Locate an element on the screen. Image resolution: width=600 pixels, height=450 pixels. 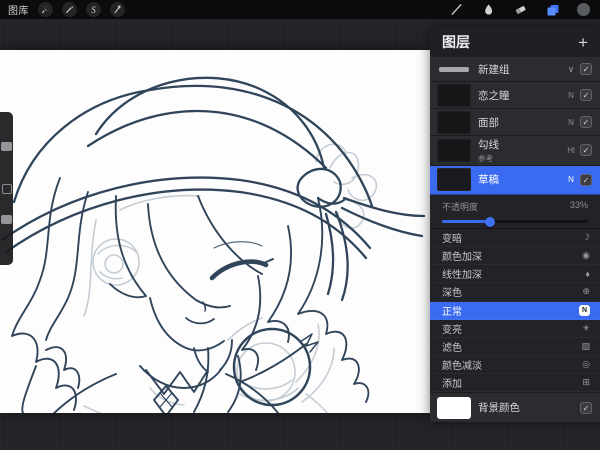
group-thumbnail-bar is located at coordinates (454, 69).